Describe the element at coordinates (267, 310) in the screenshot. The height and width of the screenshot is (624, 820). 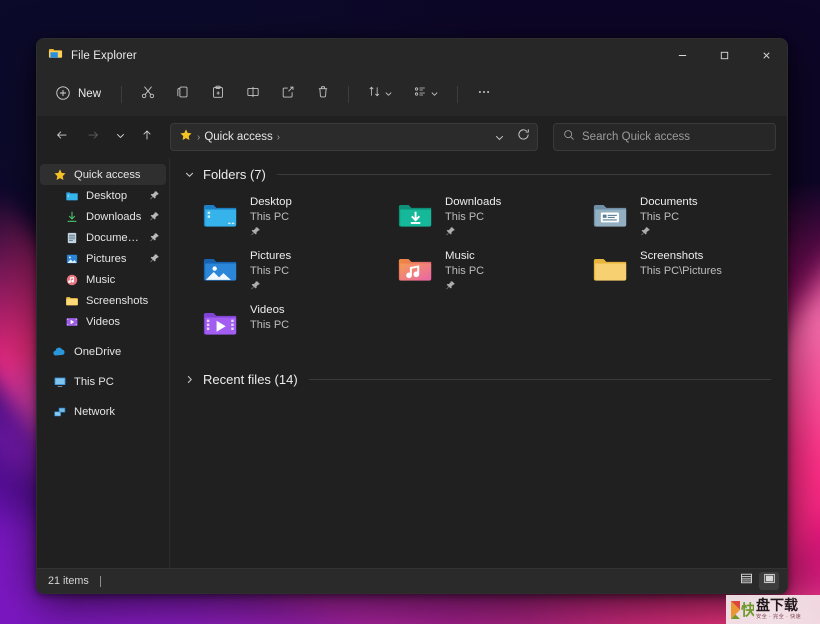
I see `folder-name: Videos` at that location.